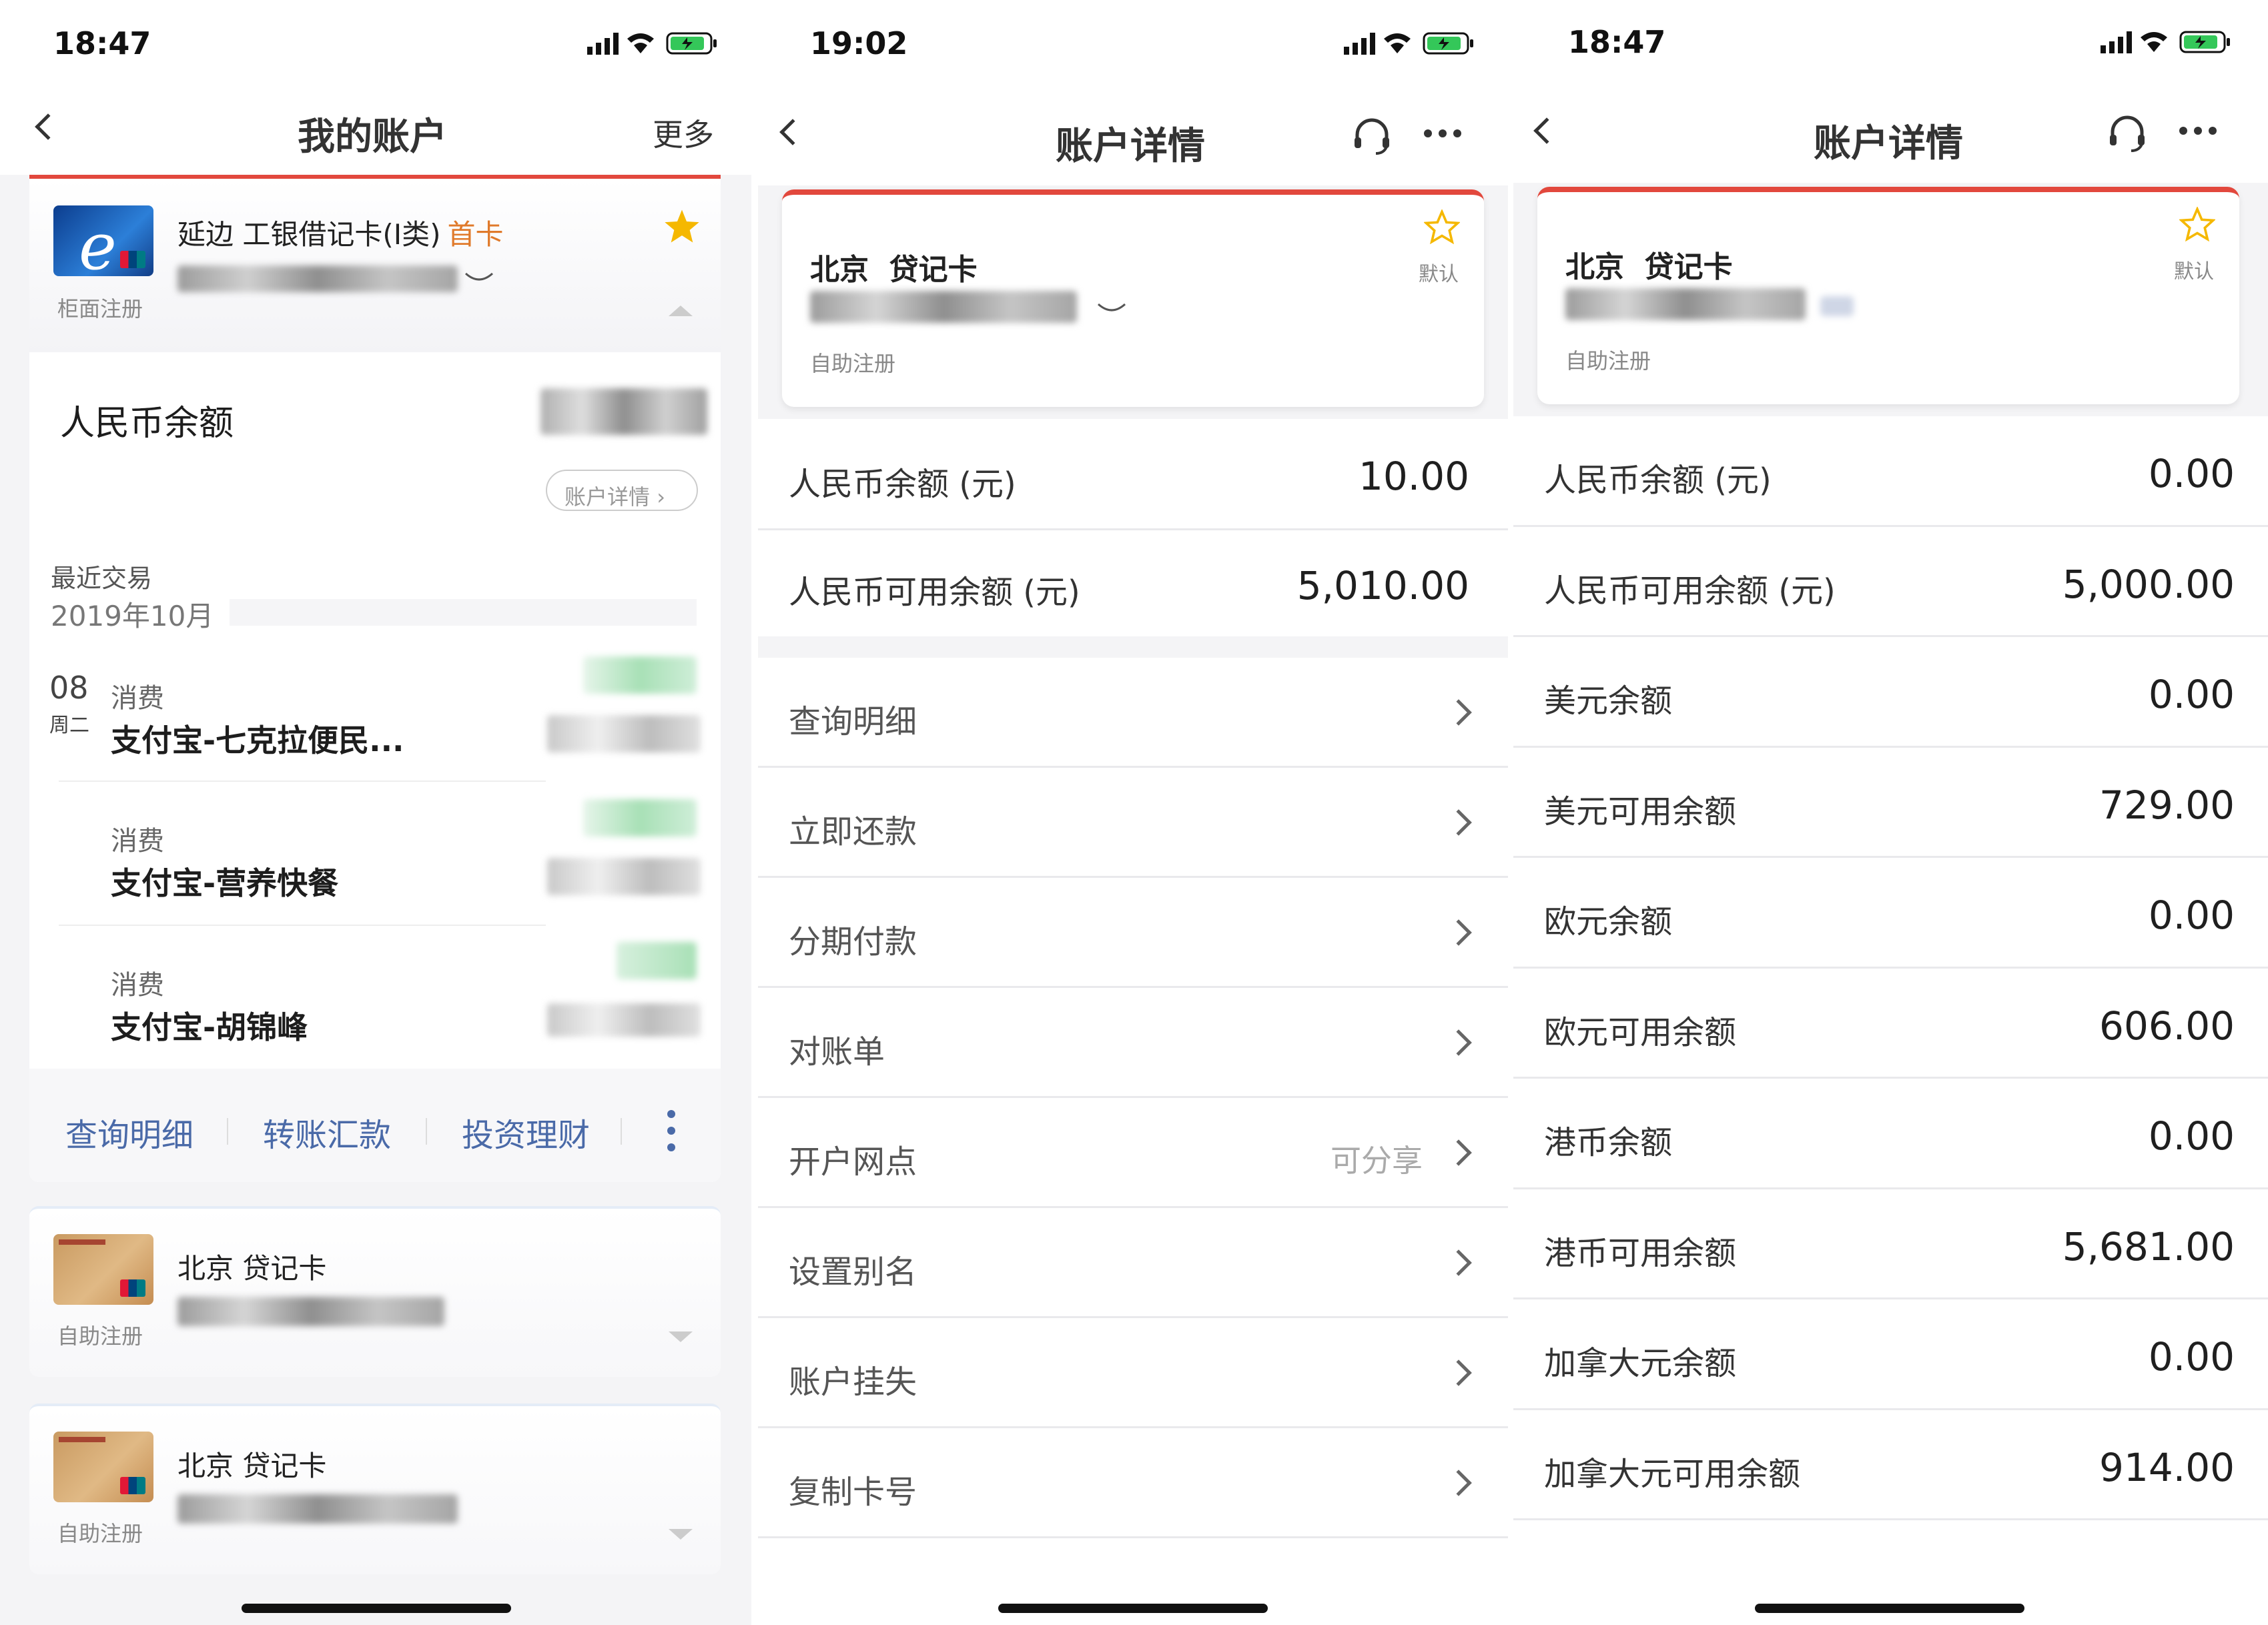  What do you see at coordinates (302, 925) in the screenshot?
I see `tx-divider` at bounding box center [302, 925].